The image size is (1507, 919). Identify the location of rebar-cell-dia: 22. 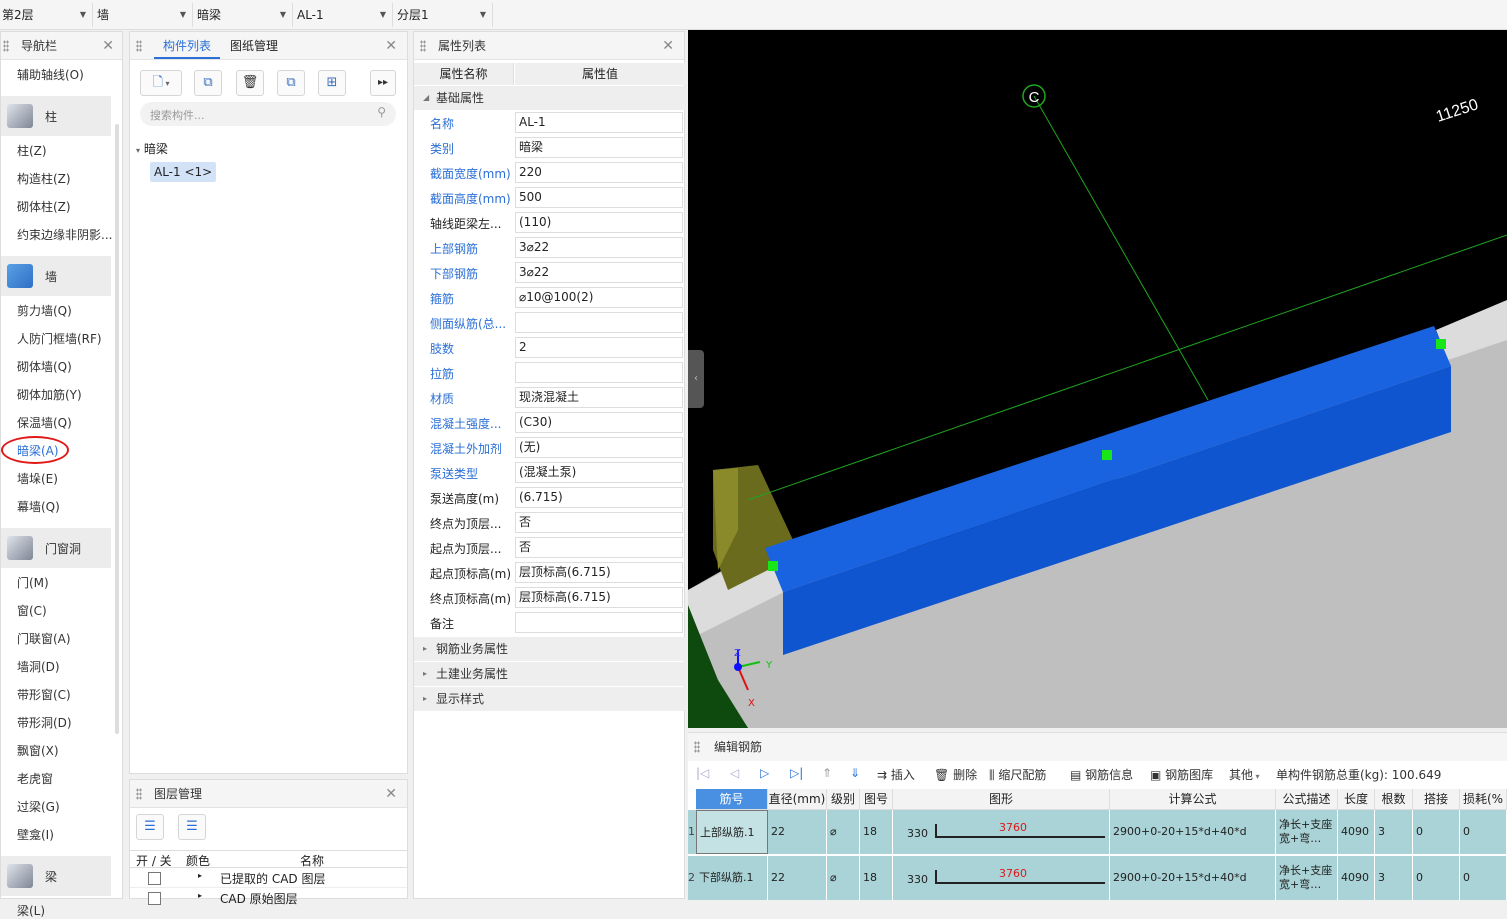
(797, 832).